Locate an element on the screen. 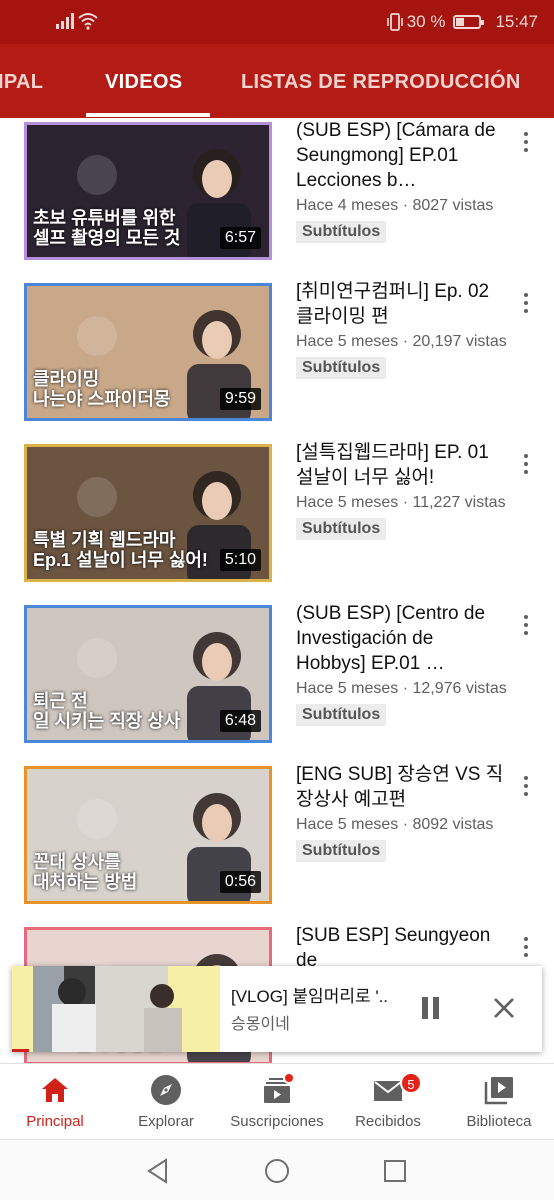 The width and height of the screenshot is (554, 1200). video-meta: Hace 4 meses · 8027 vistas is located at coordinates (395, 205).